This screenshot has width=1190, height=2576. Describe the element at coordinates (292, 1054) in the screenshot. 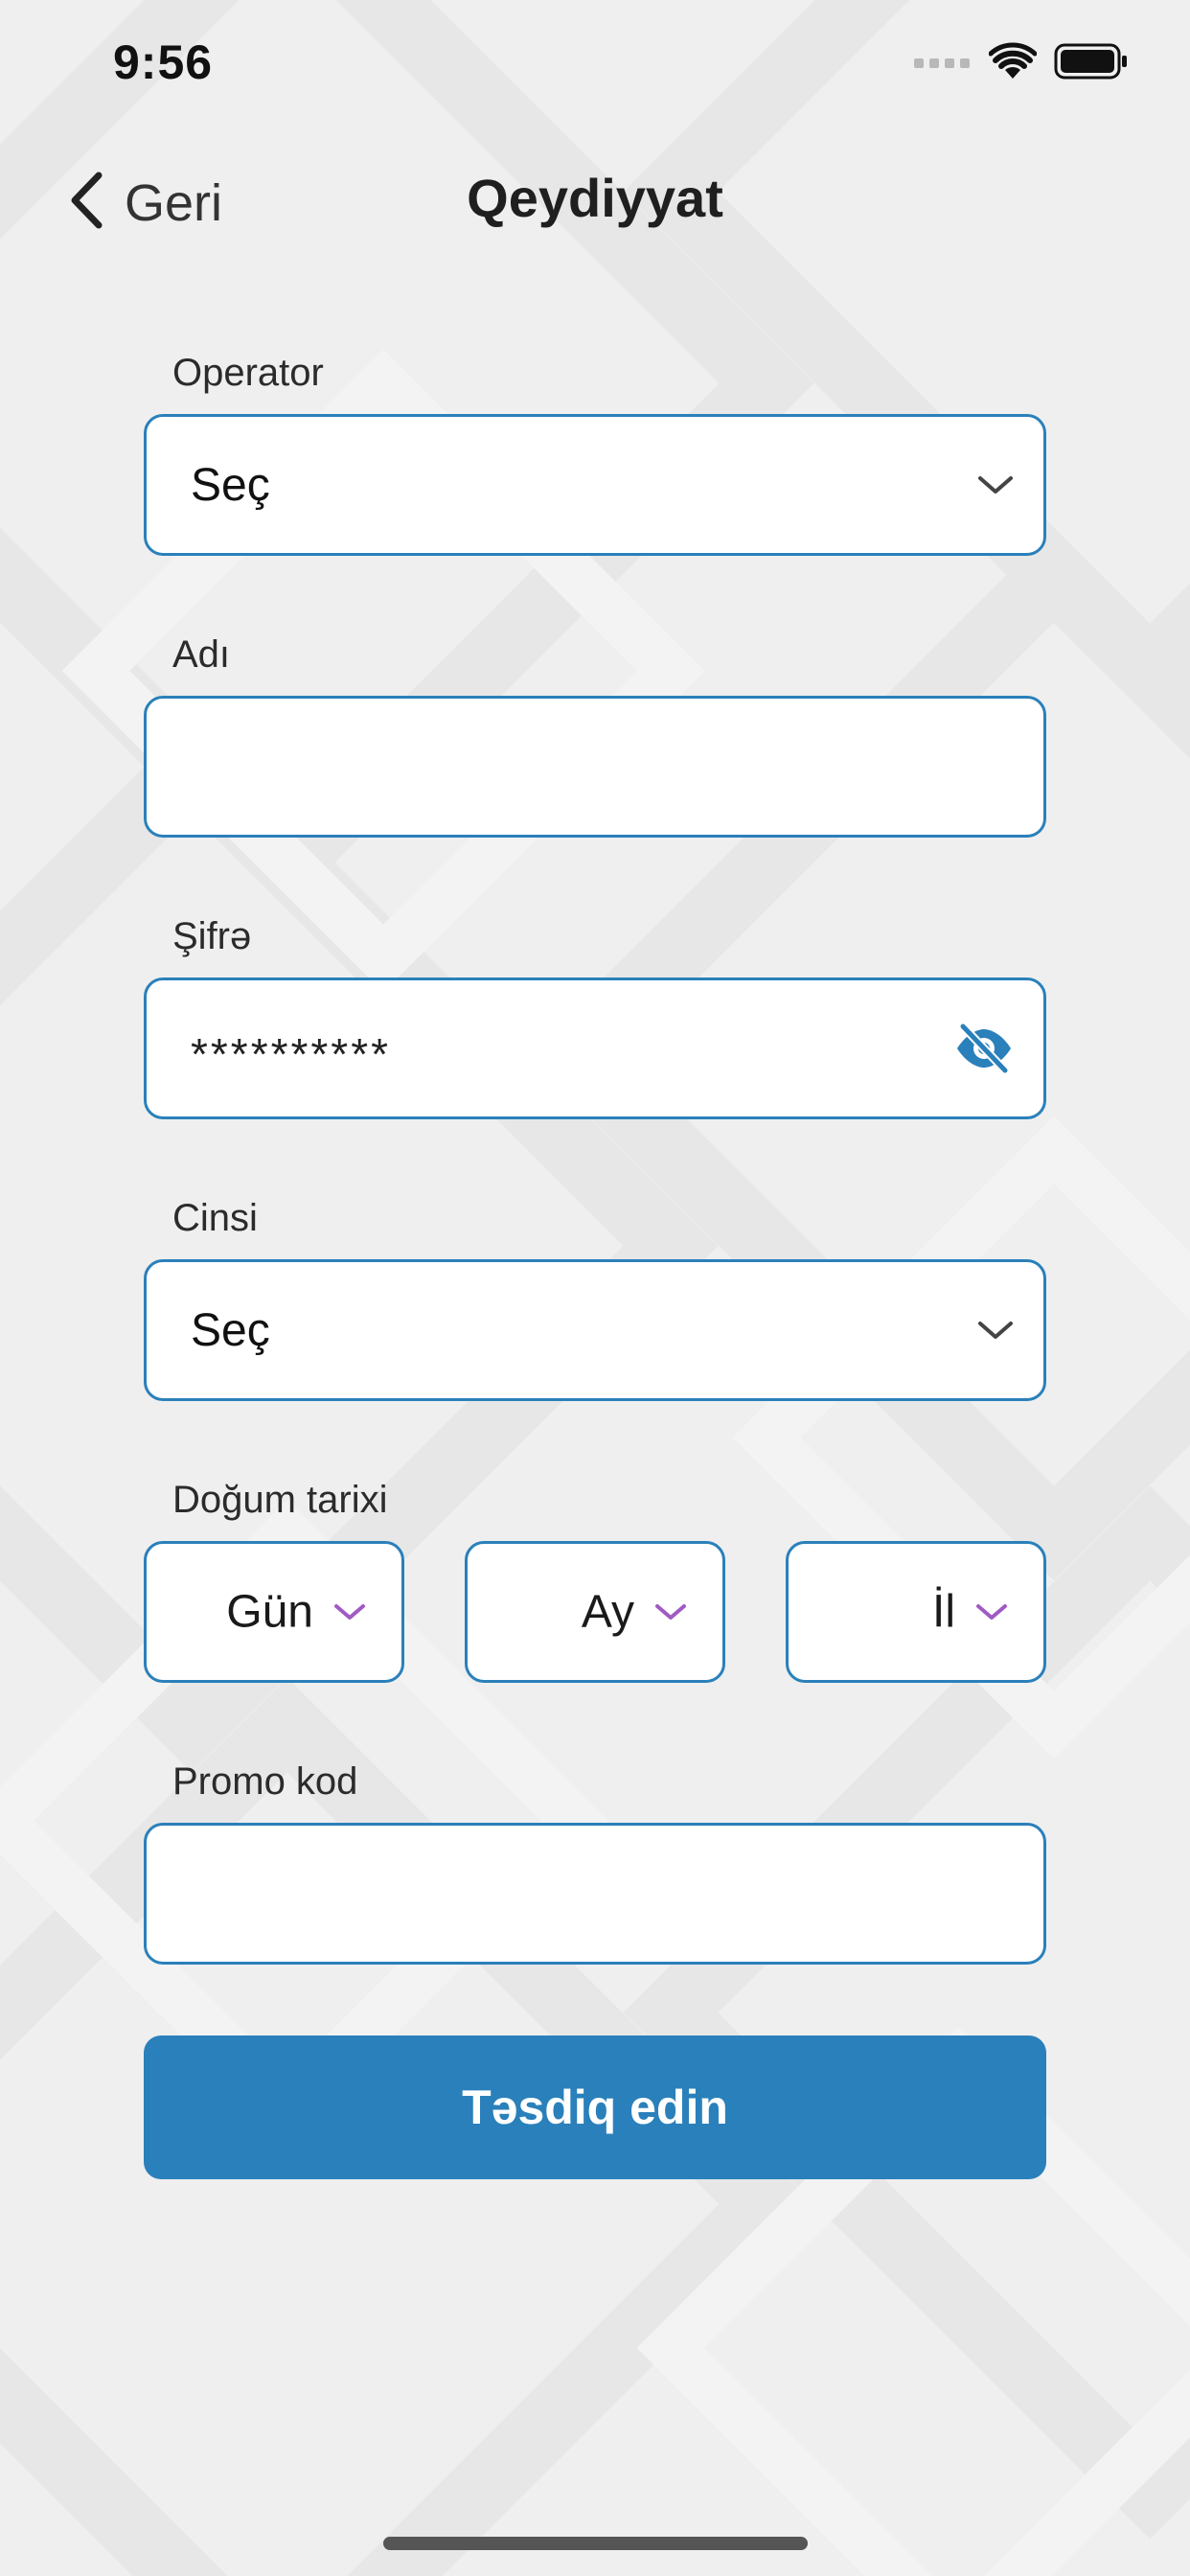

I see `password-value: **********` at that location.